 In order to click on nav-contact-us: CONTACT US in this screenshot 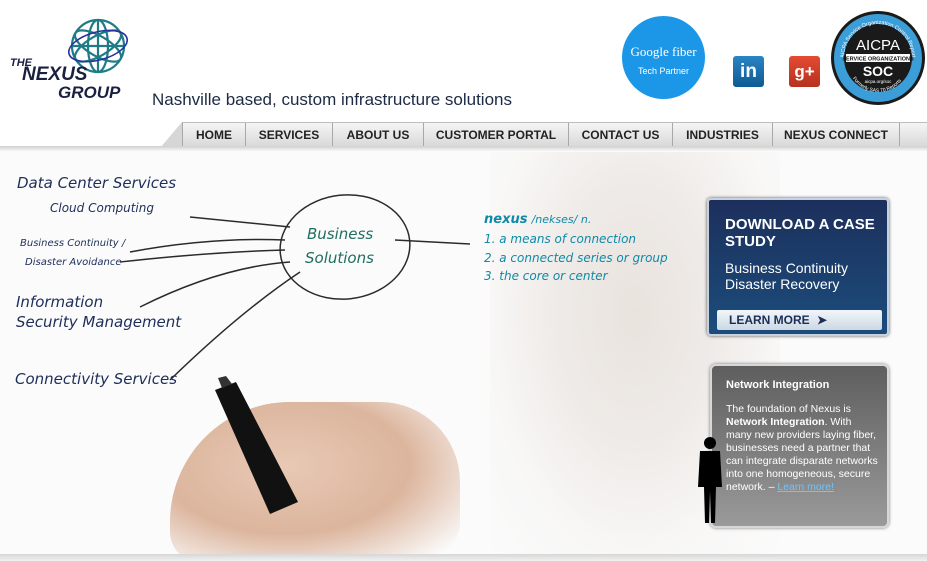, I will do `click(620, 135)`.